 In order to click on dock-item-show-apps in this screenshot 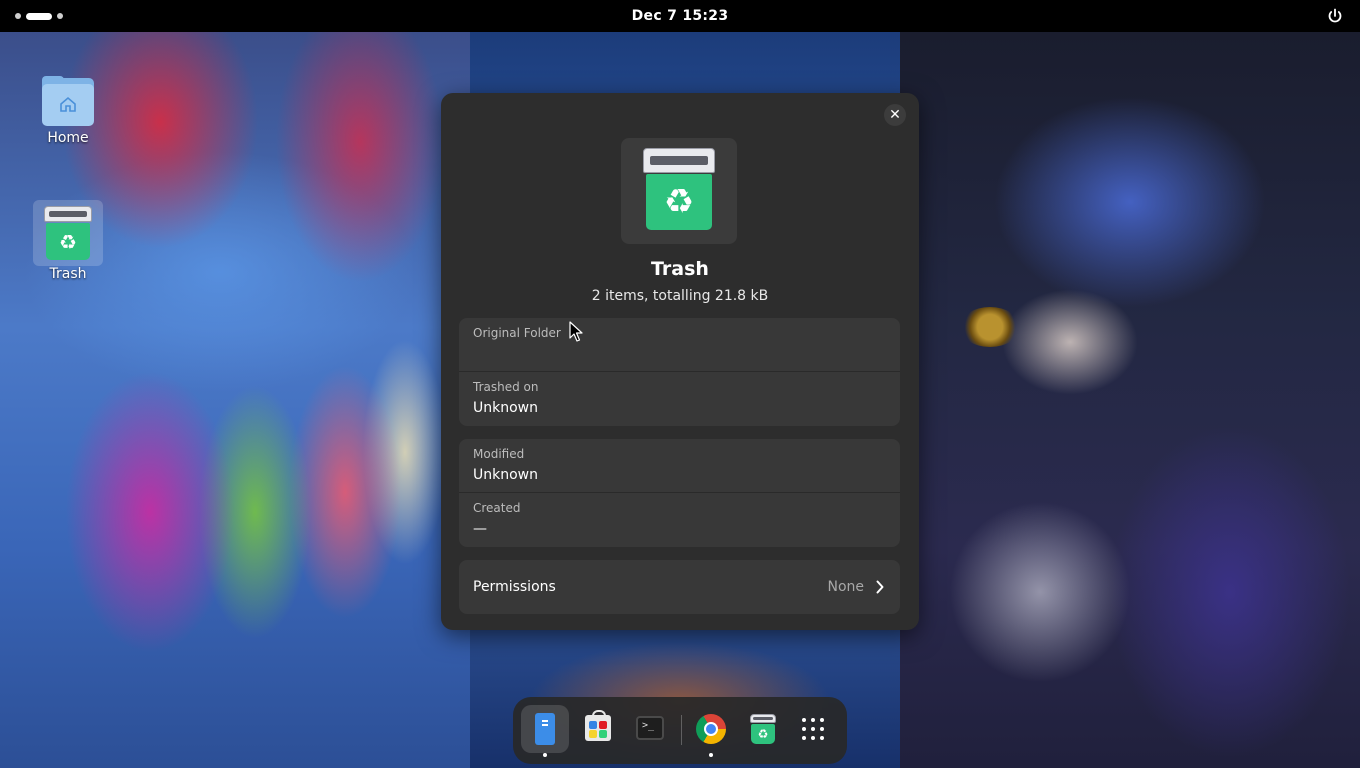, I will do `click(813, 729)`.